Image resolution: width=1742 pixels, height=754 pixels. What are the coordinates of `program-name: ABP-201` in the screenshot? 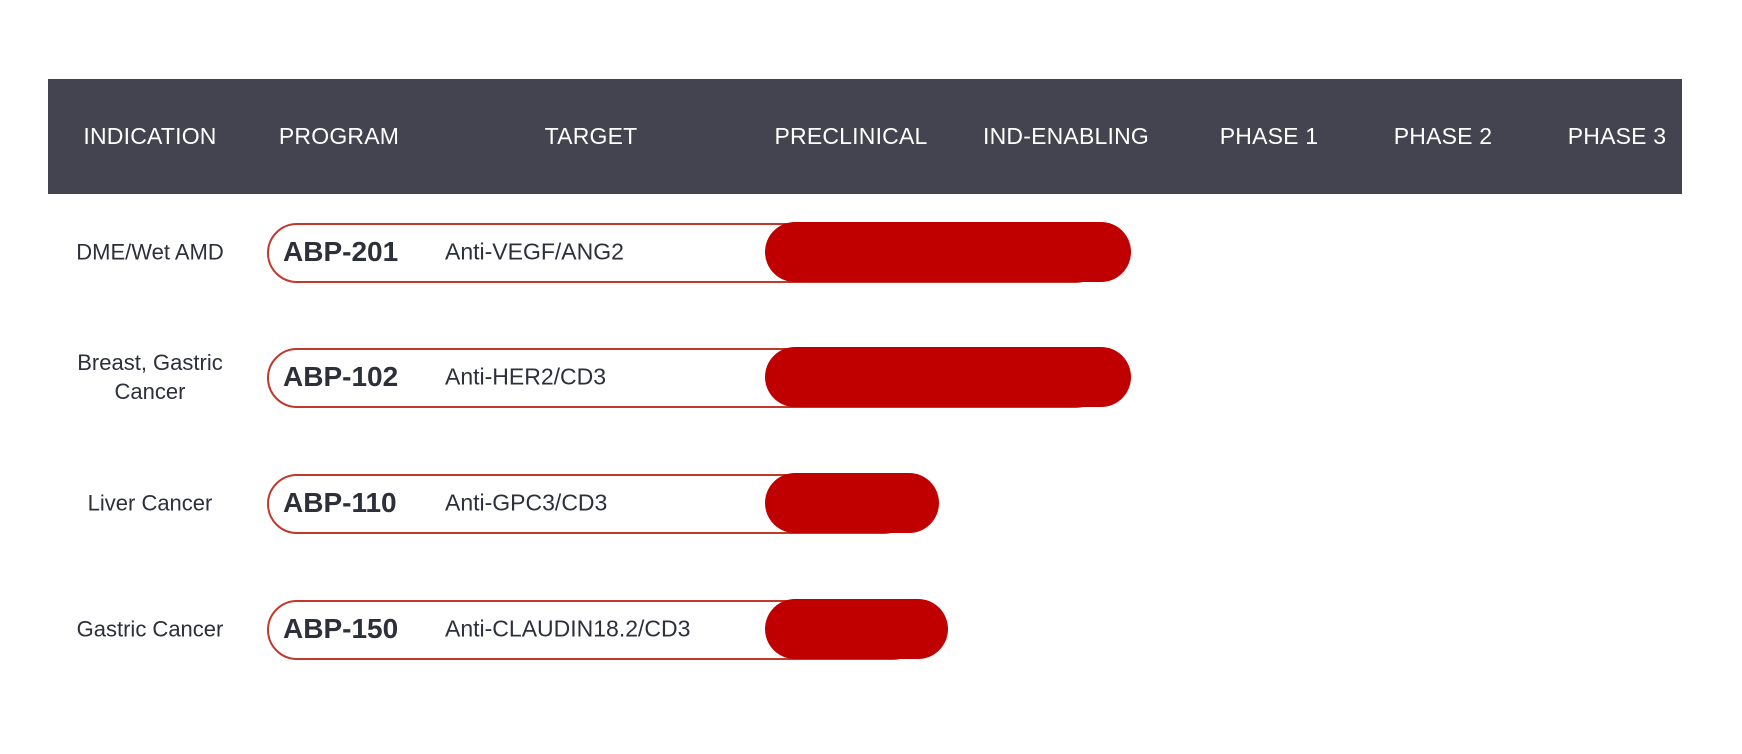 It's located at (341, 251).